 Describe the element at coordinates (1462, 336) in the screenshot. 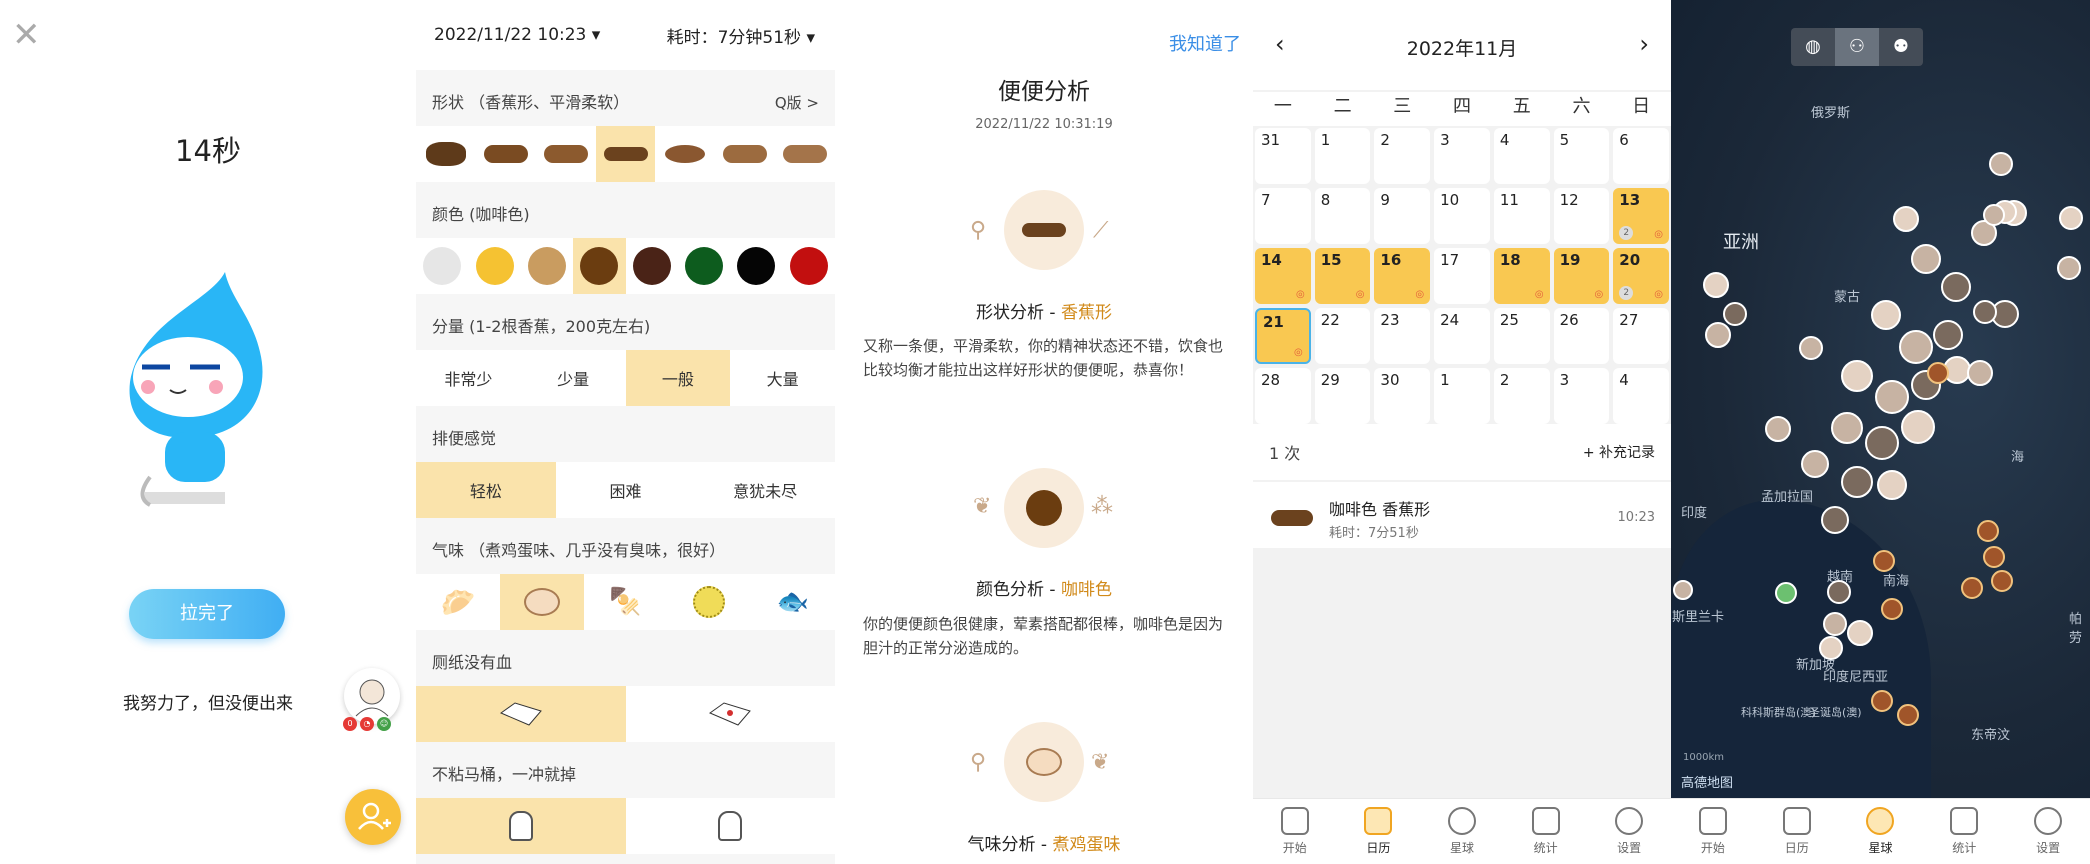

I see `calendar-day: 24` at that location.